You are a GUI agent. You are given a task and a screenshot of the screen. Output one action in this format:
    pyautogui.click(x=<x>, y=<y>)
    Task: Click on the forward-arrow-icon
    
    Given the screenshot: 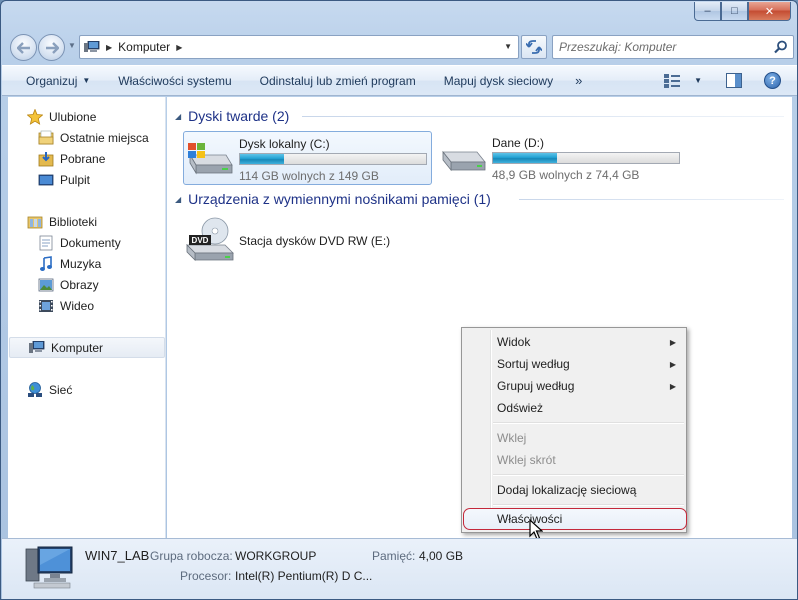 What is the action you would take?
    pyautogui.click(x=52, y=47)
    